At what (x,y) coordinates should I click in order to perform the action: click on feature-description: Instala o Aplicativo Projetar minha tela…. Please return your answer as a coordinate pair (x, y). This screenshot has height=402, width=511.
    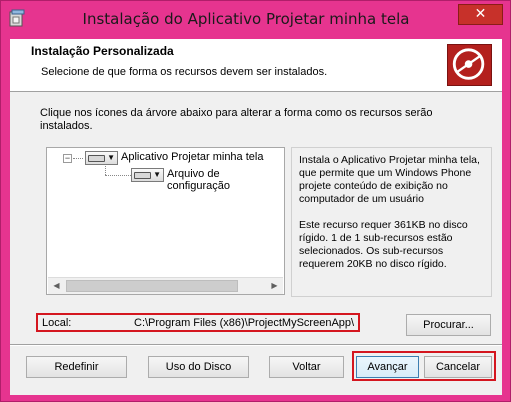
    Looking at the image, I should click on (391, 222).